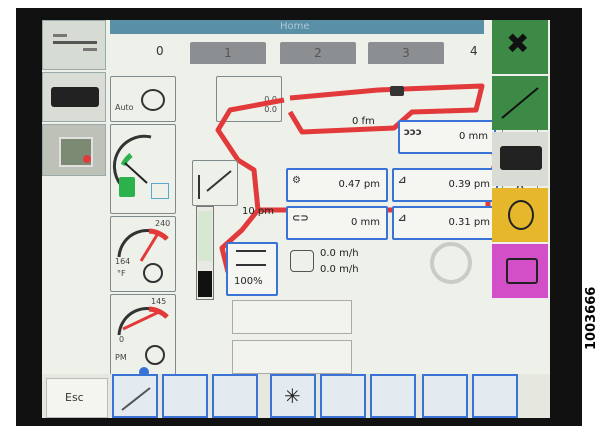 This screenshot has width=609, height=435. Describe the element at coordinates (251, 258) in the screenshot. I see `fan-icon` at that location.